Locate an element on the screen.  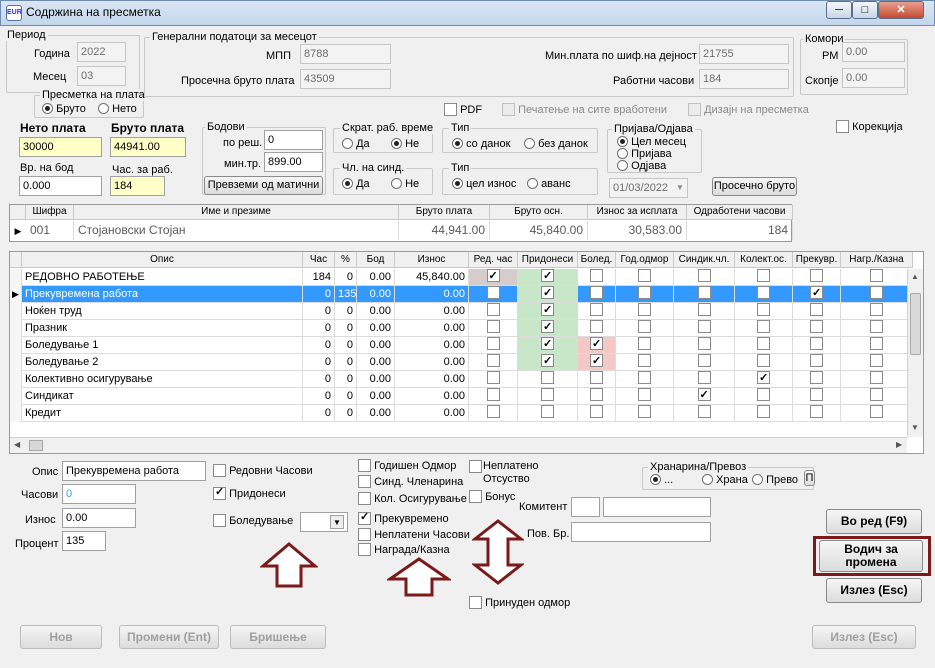
correction-option: Корекција is located at coordinates (869, 127).